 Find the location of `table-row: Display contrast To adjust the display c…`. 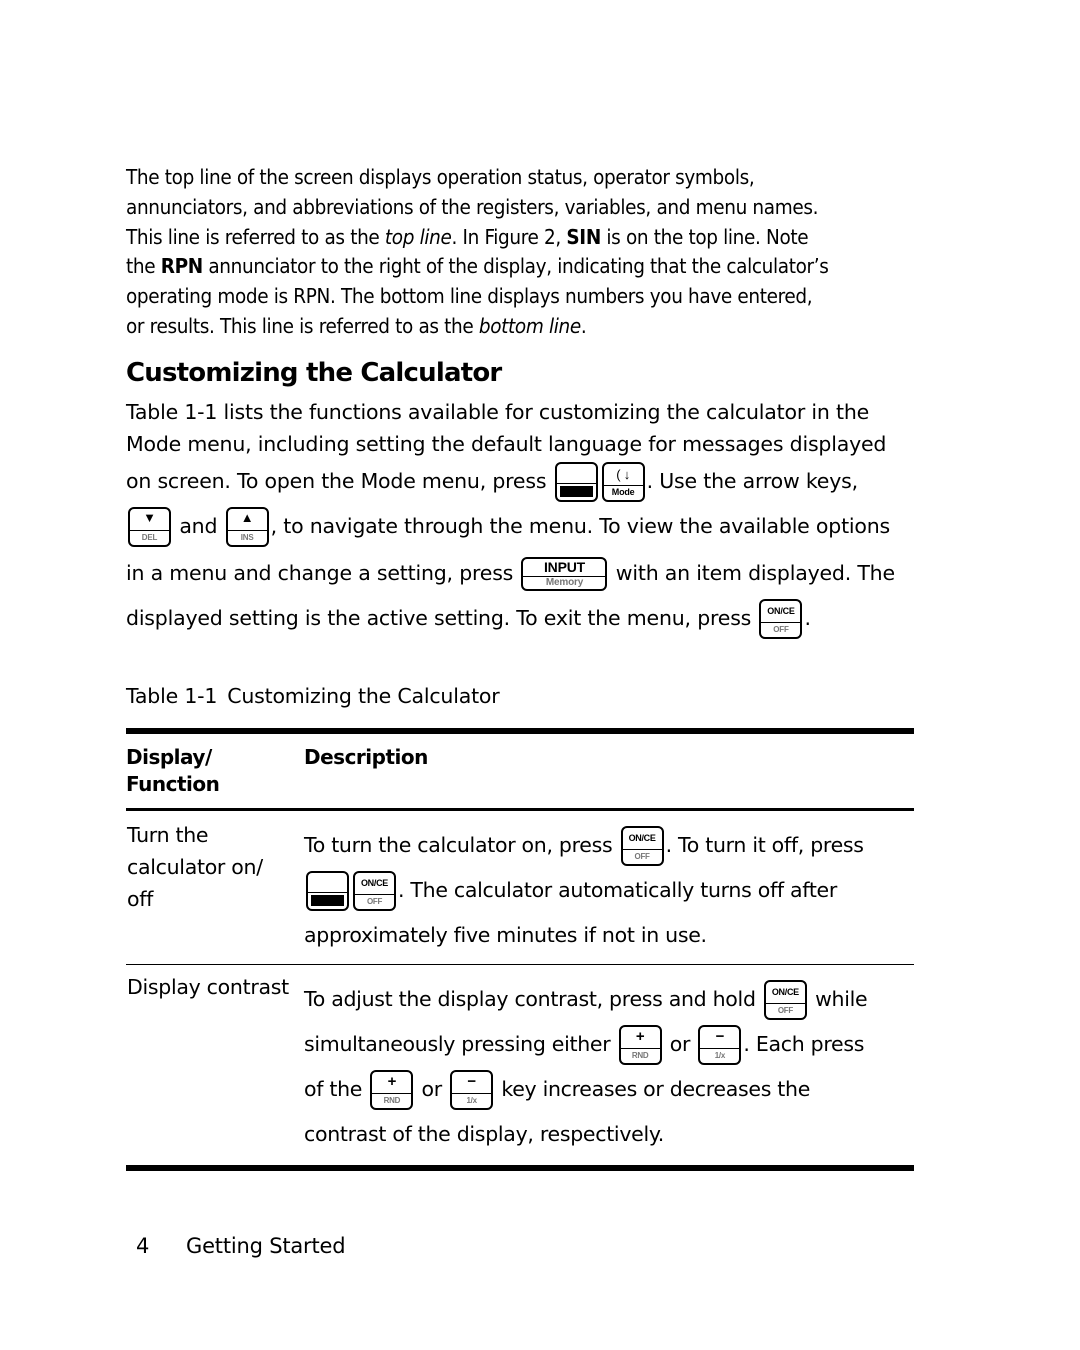

table-row: Display contrast To adjust the display c… is located at coordinates (520, 1066).